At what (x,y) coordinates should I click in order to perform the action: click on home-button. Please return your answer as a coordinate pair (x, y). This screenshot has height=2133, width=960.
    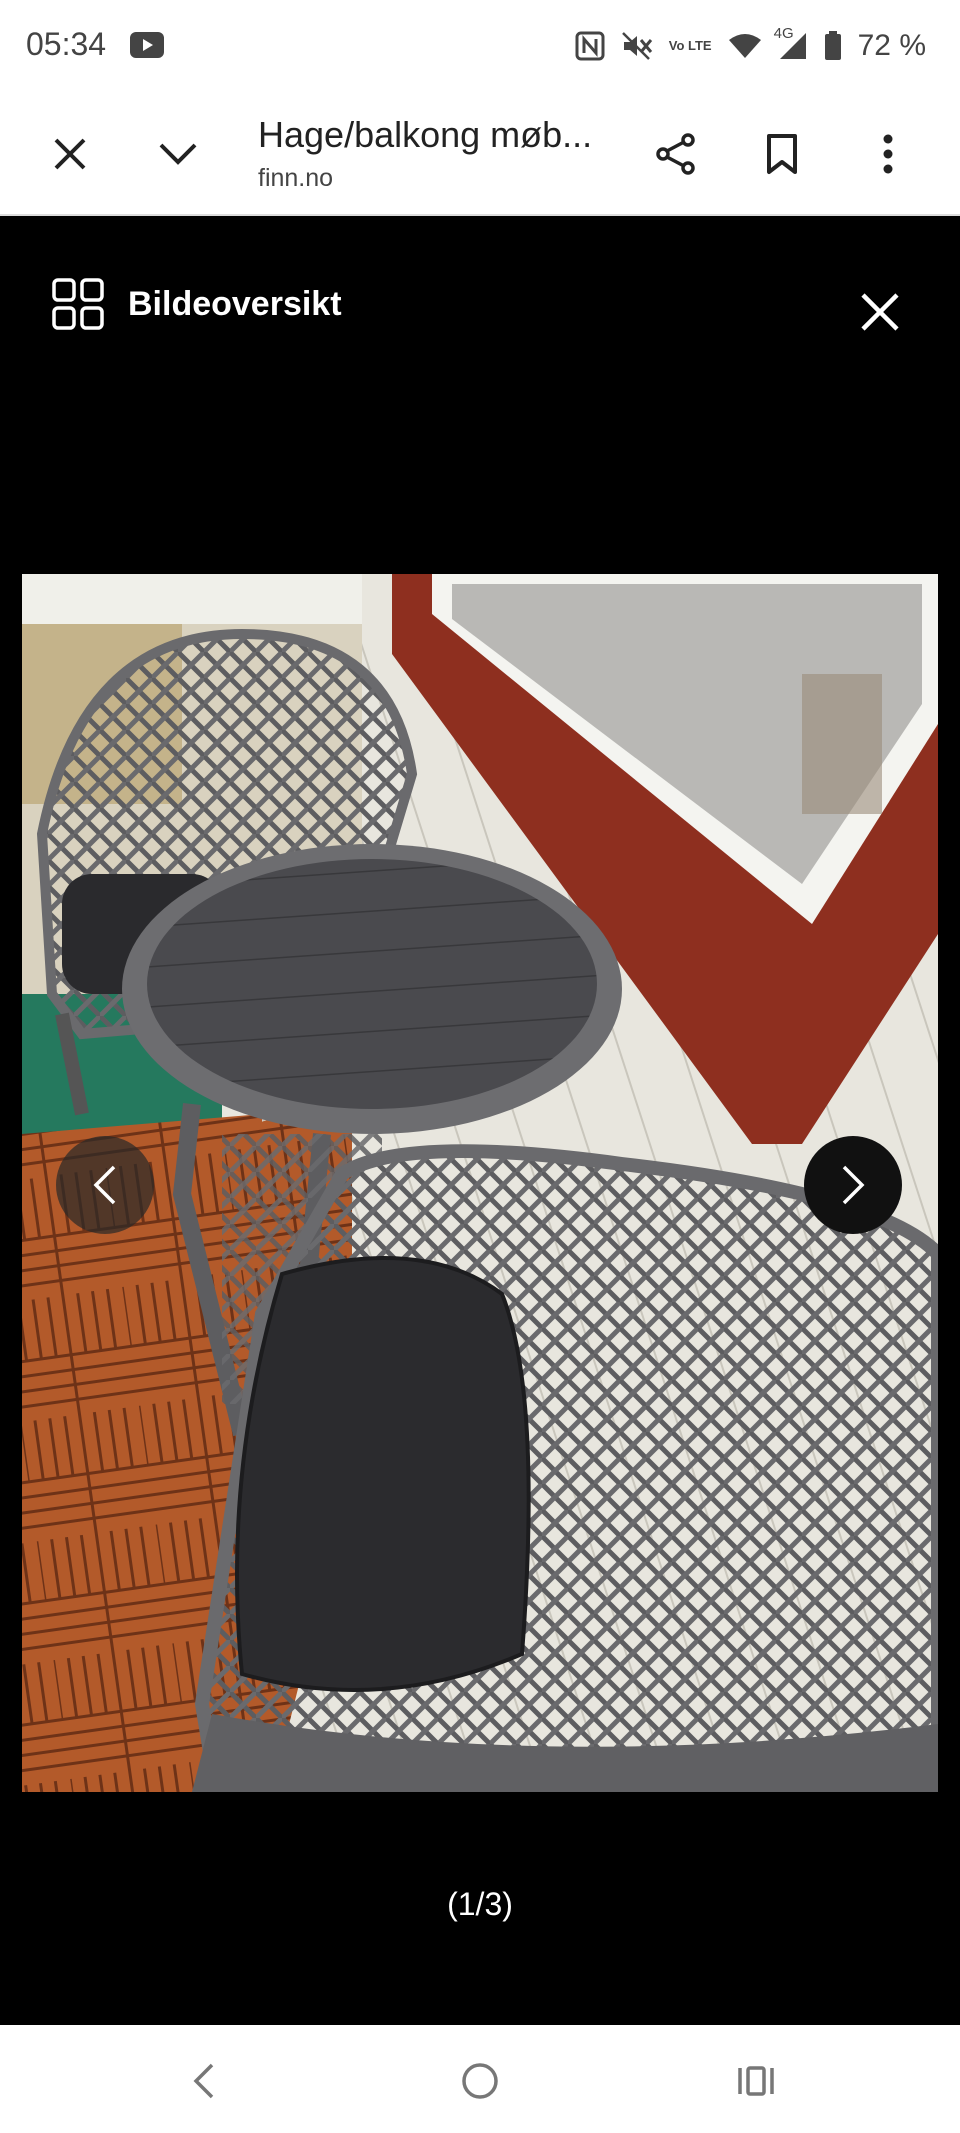
    Looking at the image, I should click on (480, 2081).